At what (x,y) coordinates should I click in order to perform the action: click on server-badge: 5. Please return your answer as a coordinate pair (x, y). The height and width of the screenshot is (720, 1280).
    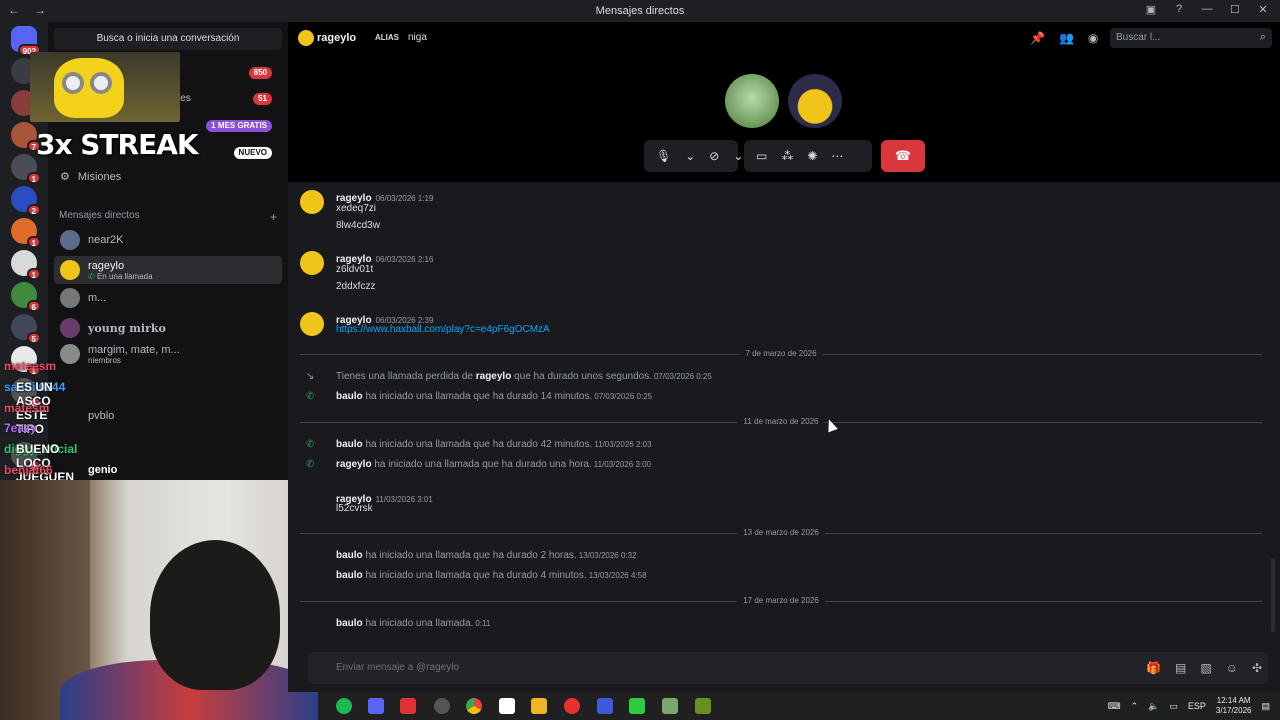
    Looking at the image, I should click on (33, 338).